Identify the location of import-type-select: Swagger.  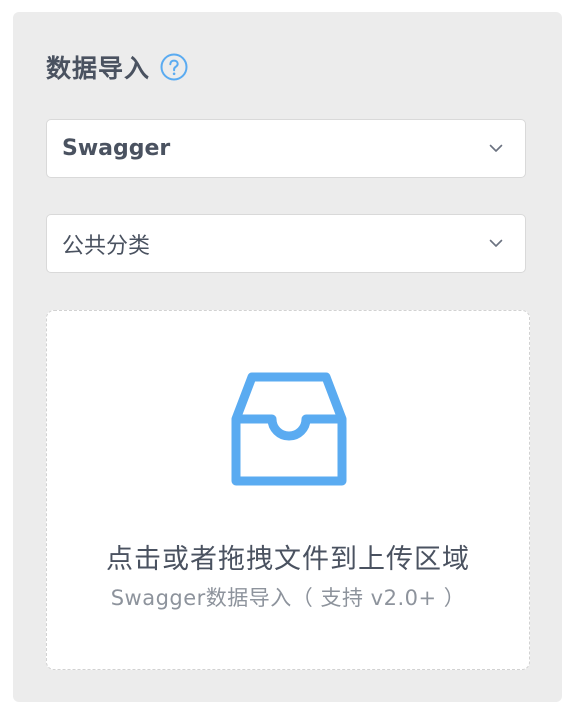
(286, 148).